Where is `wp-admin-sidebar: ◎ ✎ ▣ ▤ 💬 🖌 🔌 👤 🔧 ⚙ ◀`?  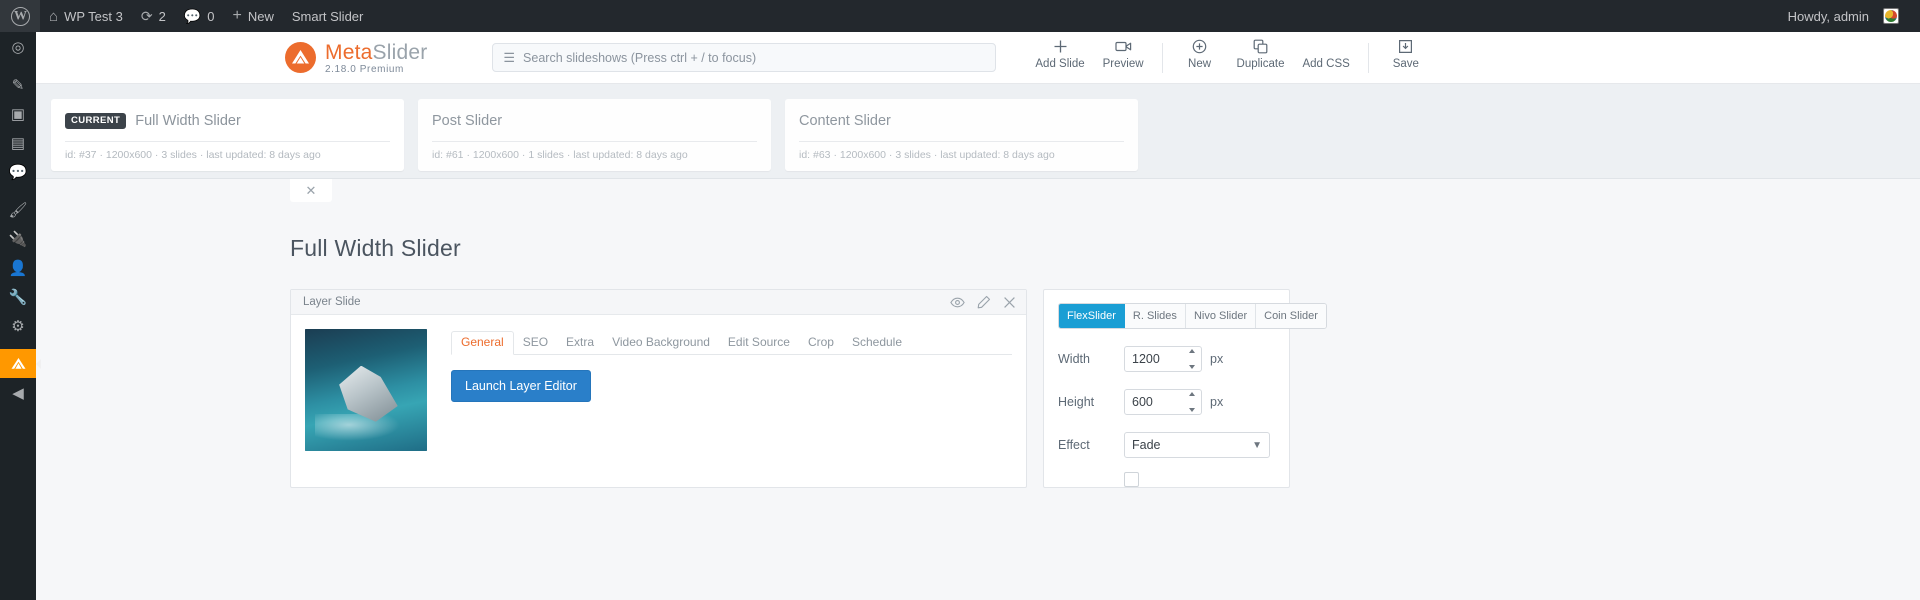 wp-admin-sidebar: ◎ ✎ ▣ ▤ 💬 🖌 🔌 👤 🔧 ⚙ ◀ is located at coordinates (18, 316).